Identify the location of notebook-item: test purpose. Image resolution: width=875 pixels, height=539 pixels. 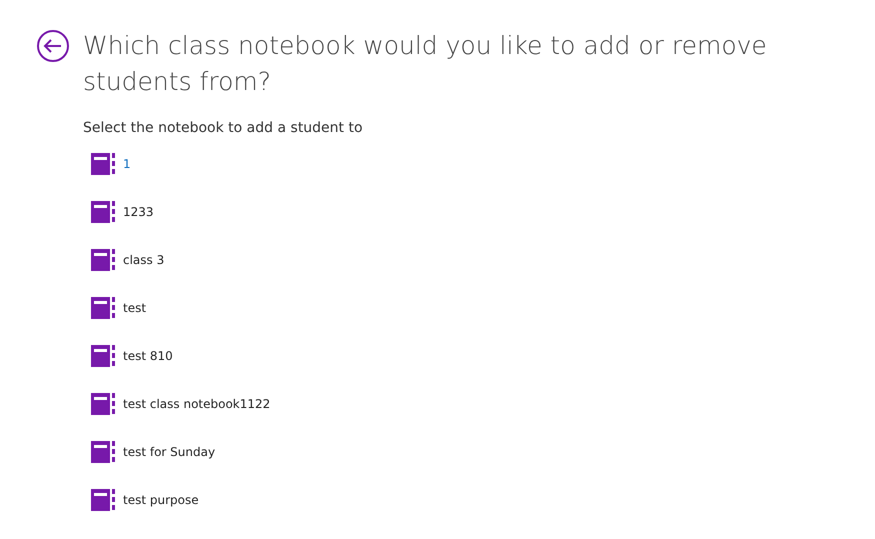
(145, 500).